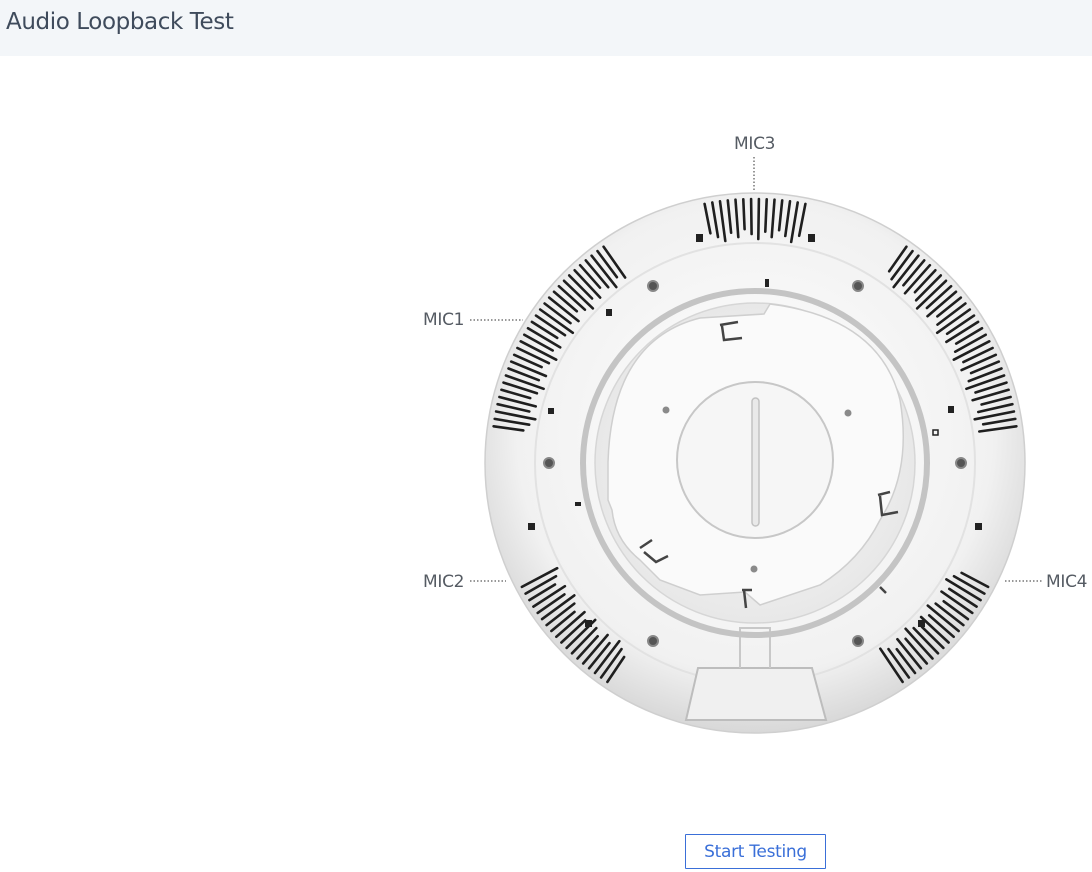 This screenshot has height=872, width=1092. I want to click on mic1-label: MIC1, so click(444, 320).